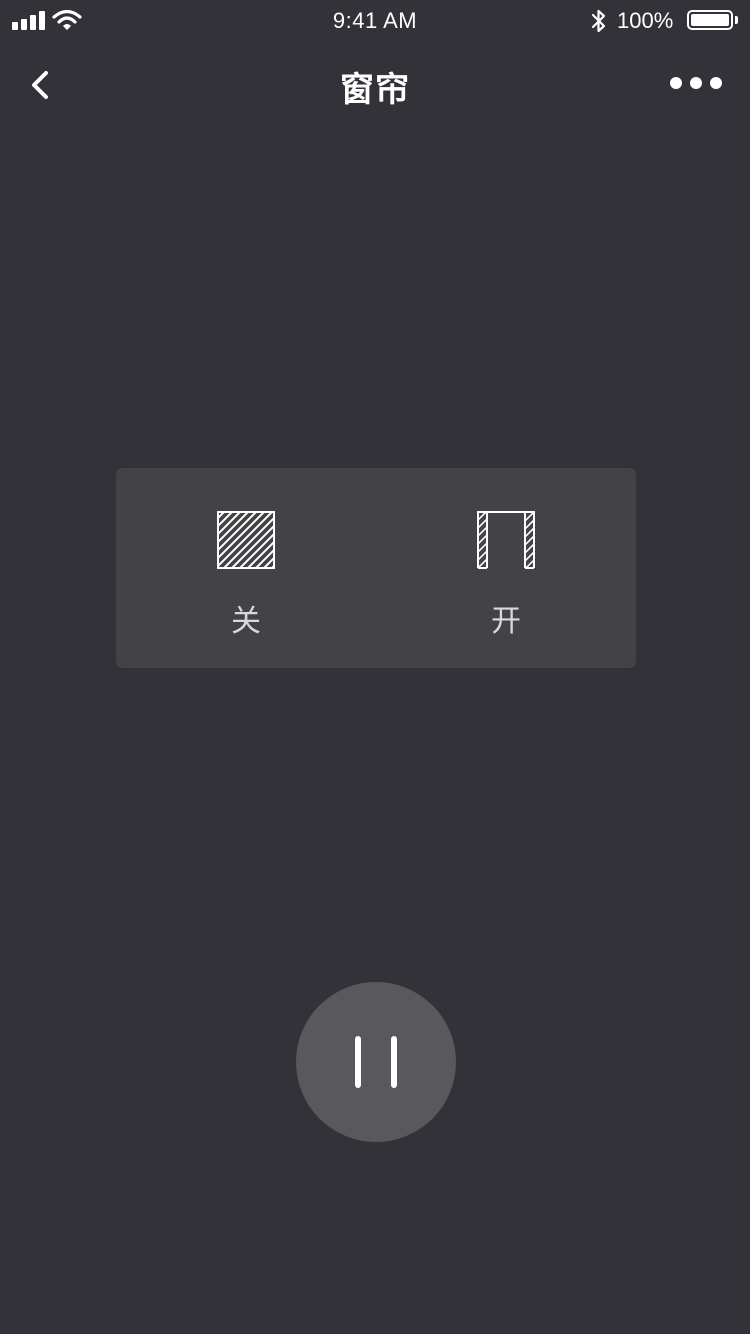  Describe the element at coordinates (358, 1062) in the screenshot. I see `pause-icon` at that location.